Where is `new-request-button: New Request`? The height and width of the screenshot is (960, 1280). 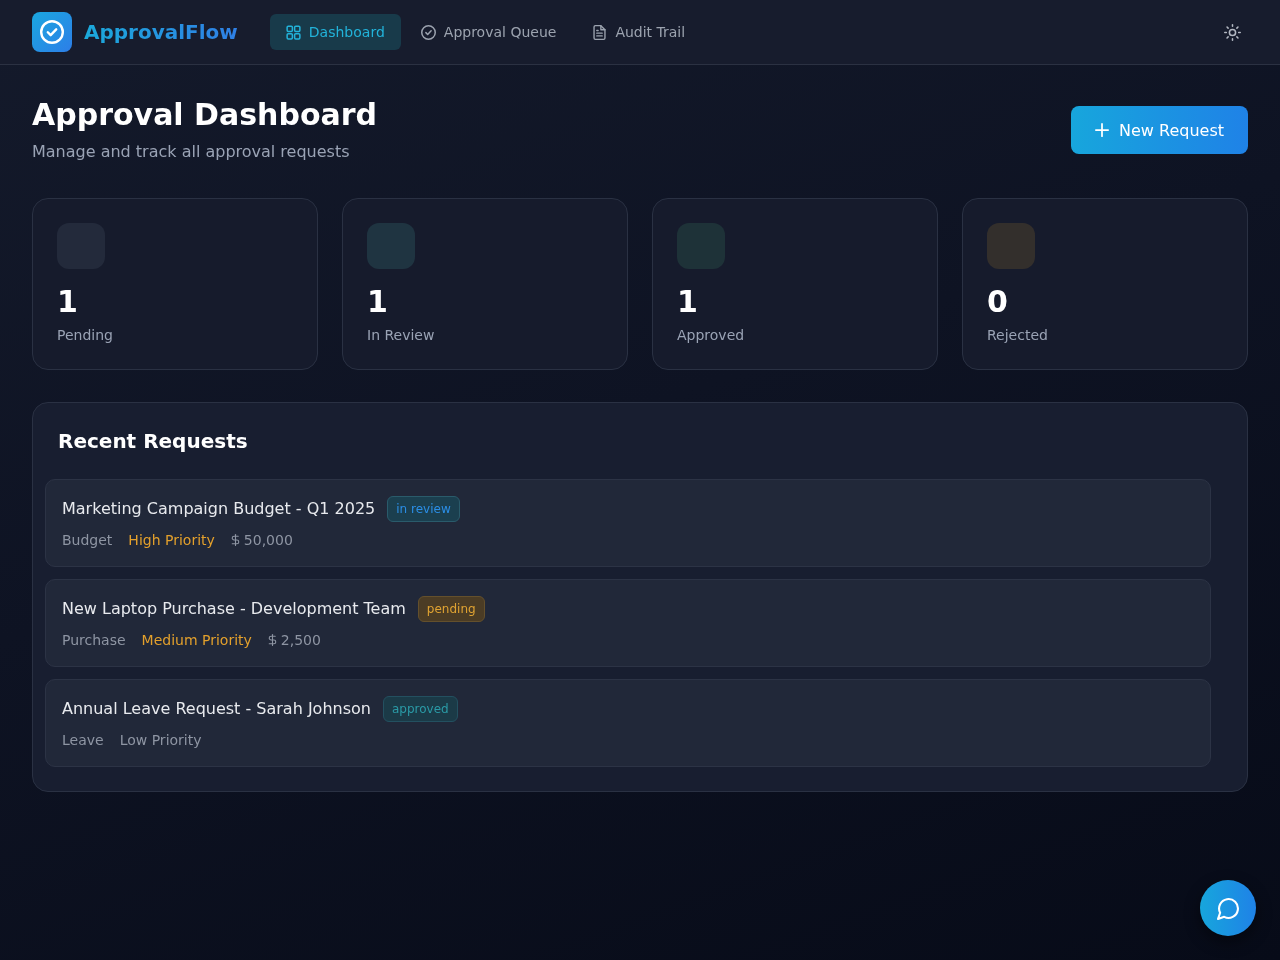 new-request-button: New Request is located at coordinates (1159, 130).